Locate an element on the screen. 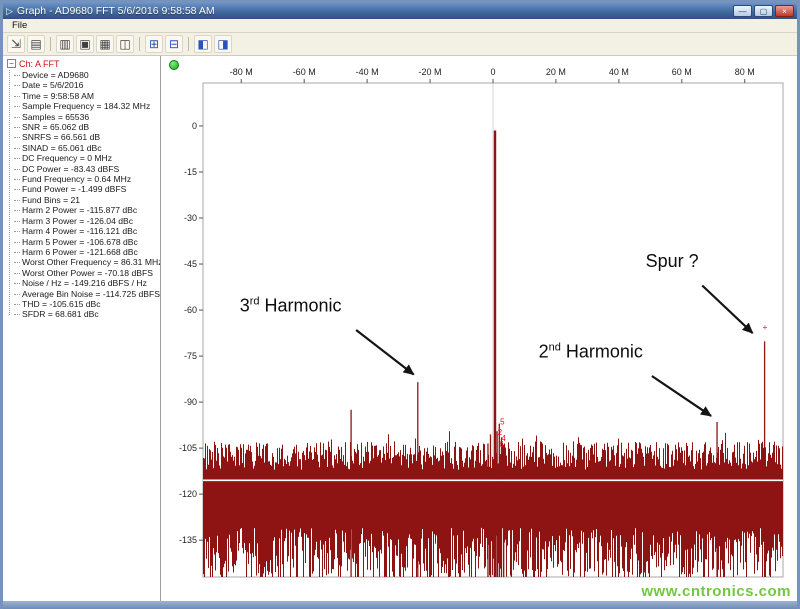 The height and width of the screenshot is (609, 800). chart-annotation: Spur ? is located at coordinates (700, 292).